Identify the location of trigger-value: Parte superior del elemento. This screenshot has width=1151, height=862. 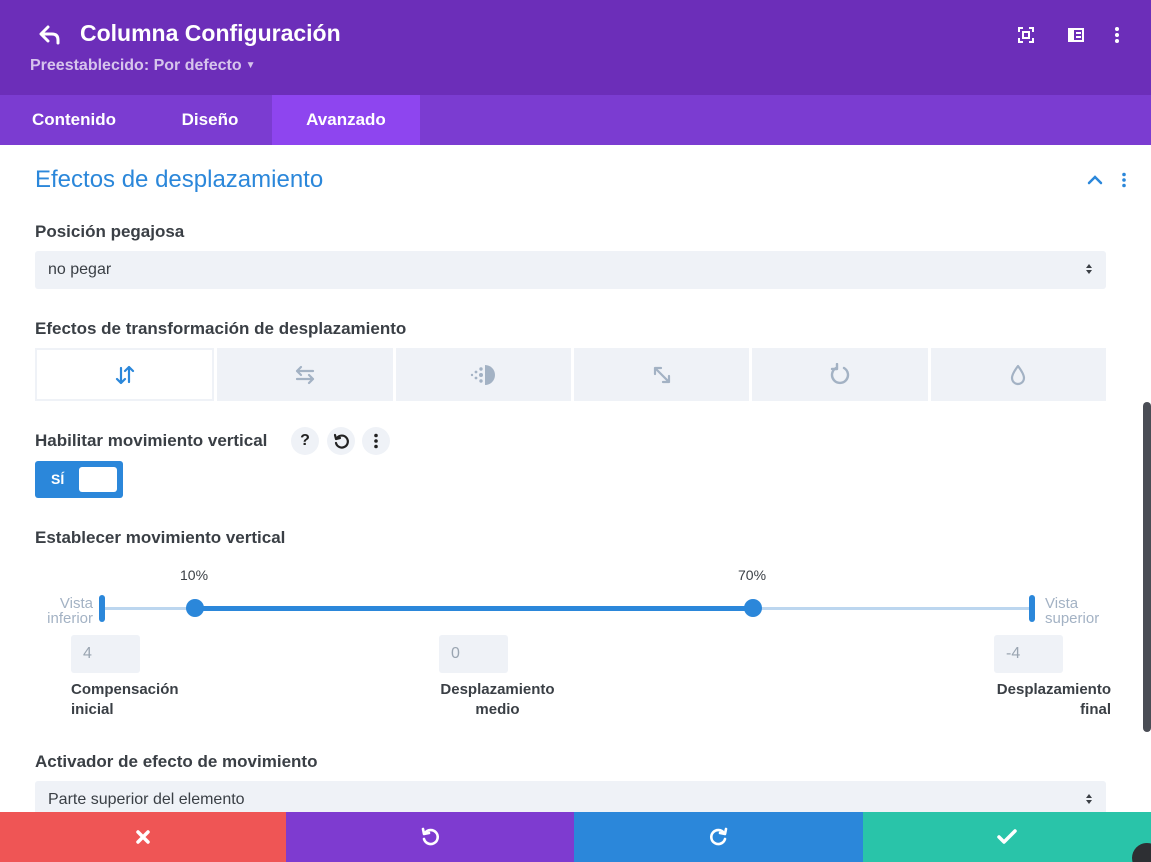
(146, 799).